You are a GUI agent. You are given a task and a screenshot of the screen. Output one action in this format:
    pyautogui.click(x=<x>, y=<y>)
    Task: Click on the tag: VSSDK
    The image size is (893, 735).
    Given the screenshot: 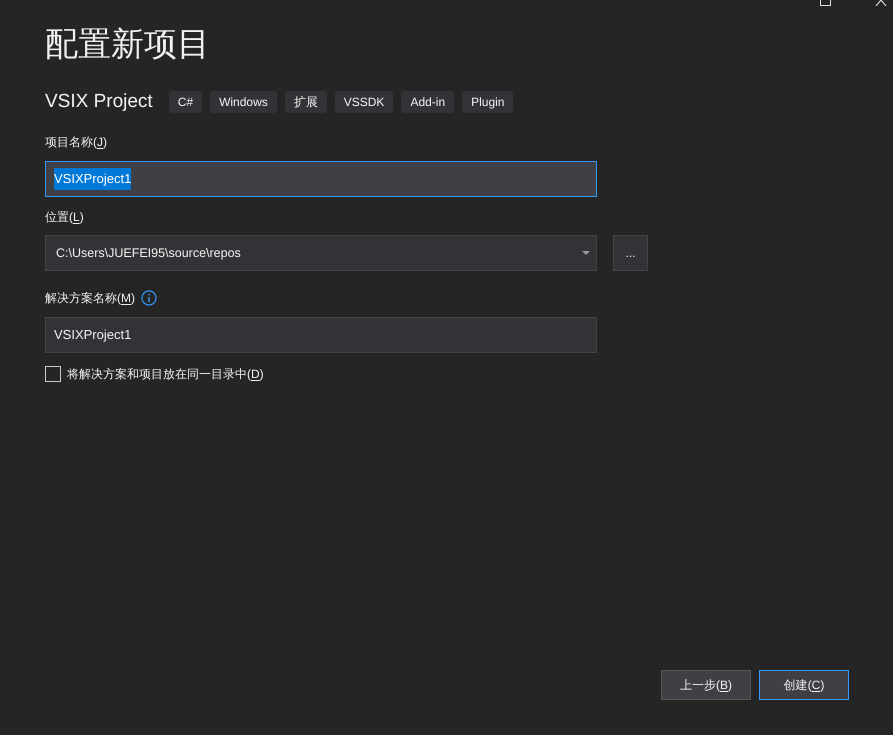 What is the action you would take?
    pyautogui.click(x=364, y=102)
    